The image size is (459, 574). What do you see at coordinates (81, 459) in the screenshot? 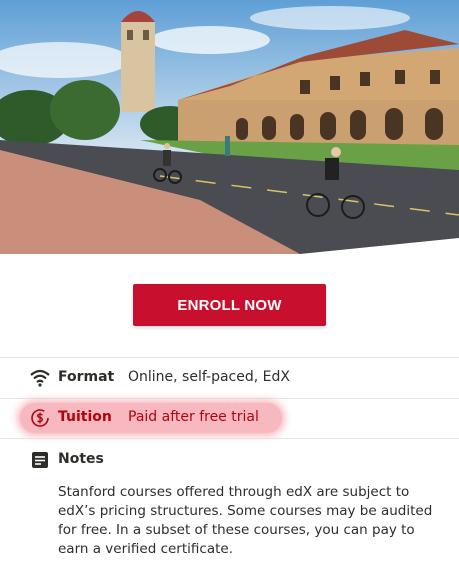
I see `notes-label: Notes` at bounding box center [81, 459].